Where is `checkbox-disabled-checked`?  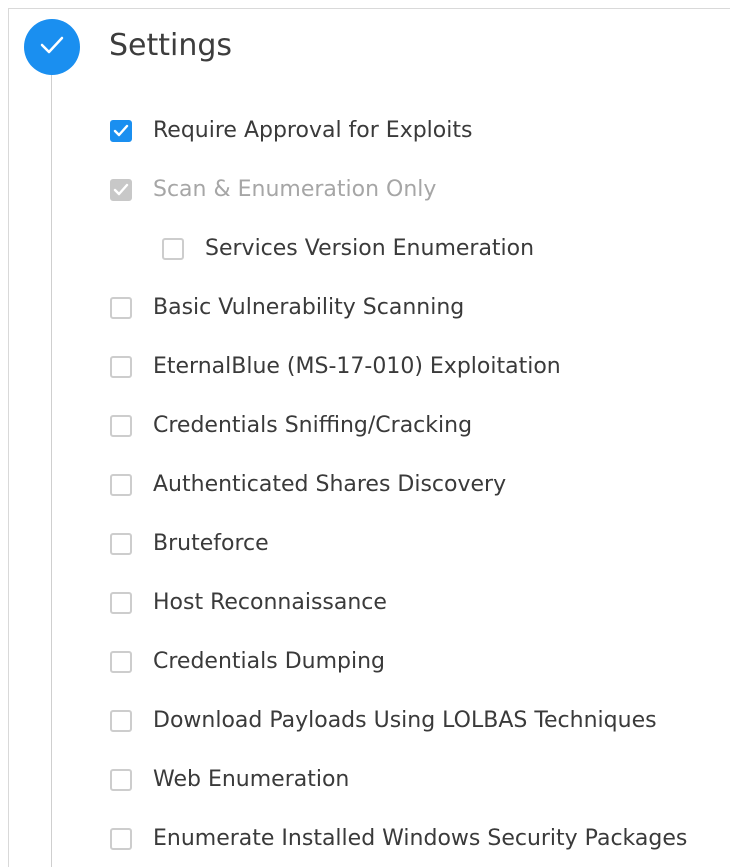 checkbox-disabled-checked is located at coordinates (121, 190).